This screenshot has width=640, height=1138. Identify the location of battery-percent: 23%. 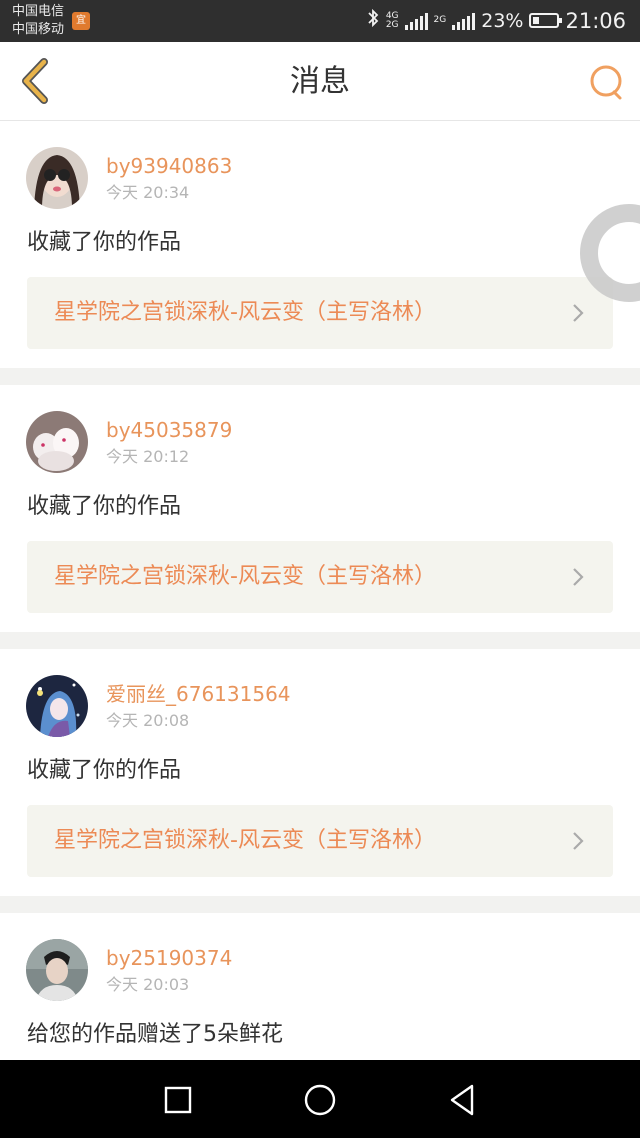
(502, 20).